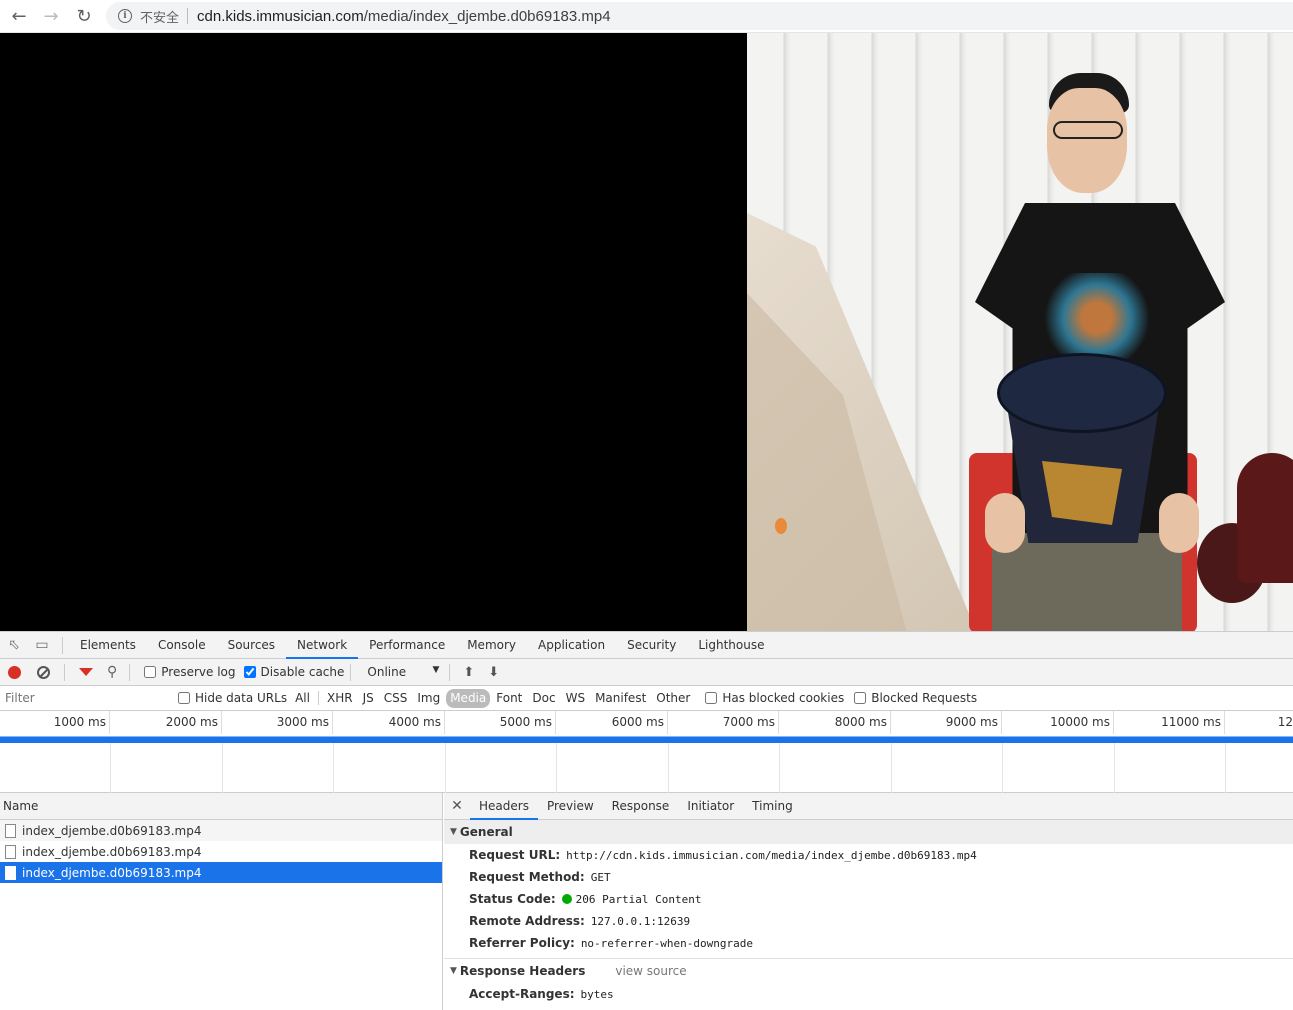 This screenshot has width=1293, height=1010. I want to click on hide-data-urls-checkbox: Hide data URLs, so click(232, 698).